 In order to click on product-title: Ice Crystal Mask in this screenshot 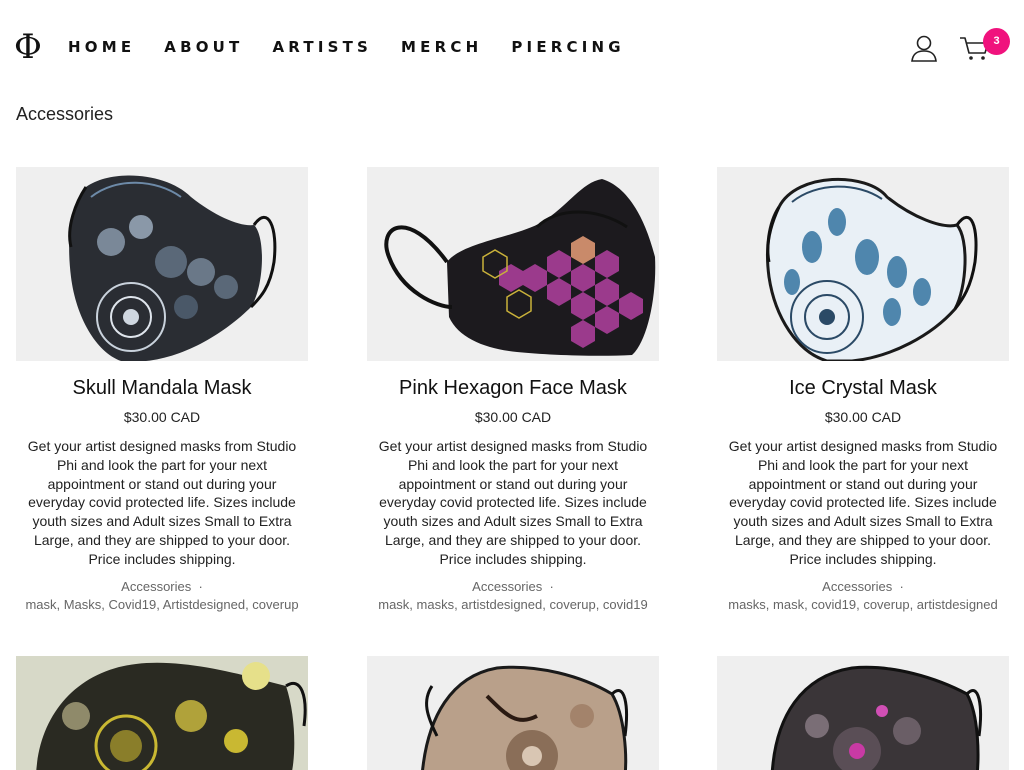, I will do `click(863, 388)`.